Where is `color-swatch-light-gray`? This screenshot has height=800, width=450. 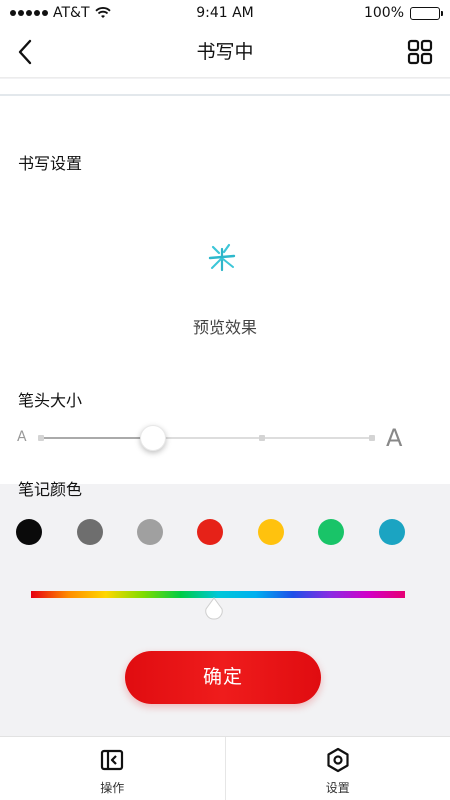 color-swatch-light-gray is located at coordinates (150, 532).